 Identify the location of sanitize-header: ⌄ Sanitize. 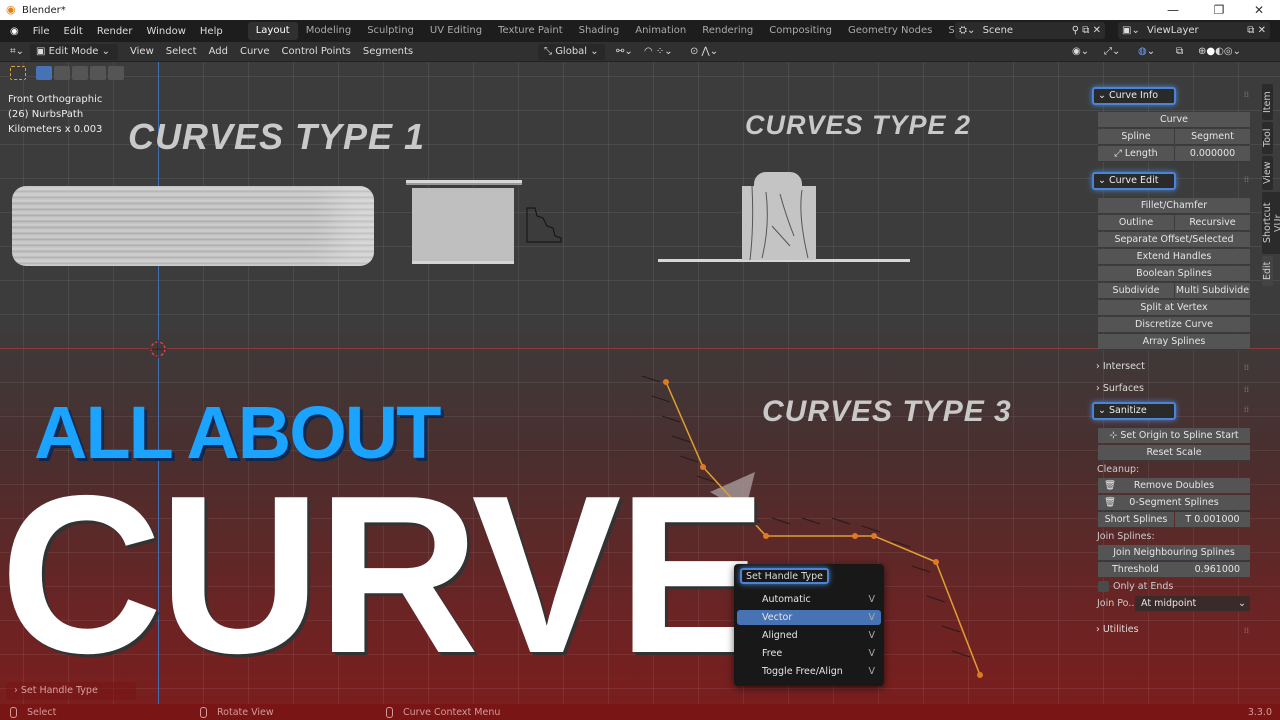
(1134, 411).